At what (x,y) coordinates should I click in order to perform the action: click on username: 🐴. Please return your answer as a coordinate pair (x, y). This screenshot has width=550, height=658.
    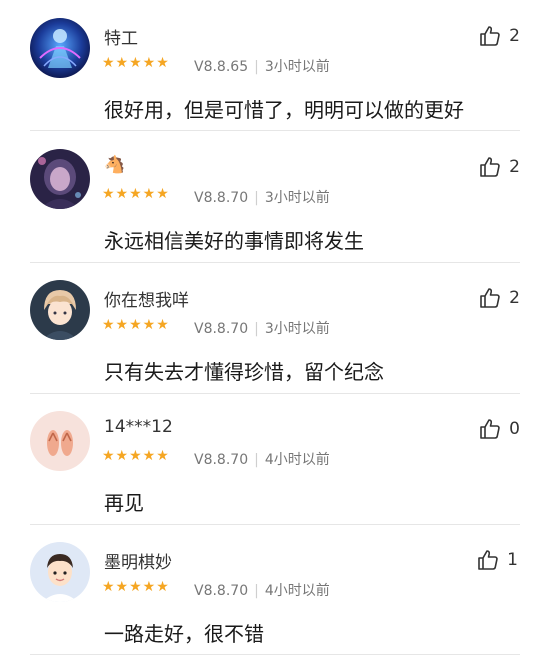
    Looking at the image, I should click on (115, 165).